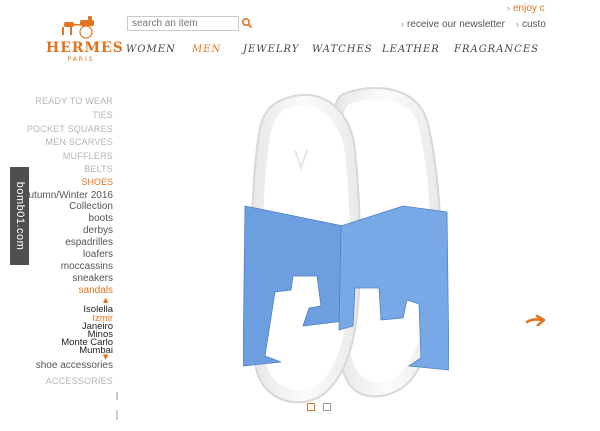  I want to click on sidebar-accessories: ACCESSORIES, so click(79, 381).